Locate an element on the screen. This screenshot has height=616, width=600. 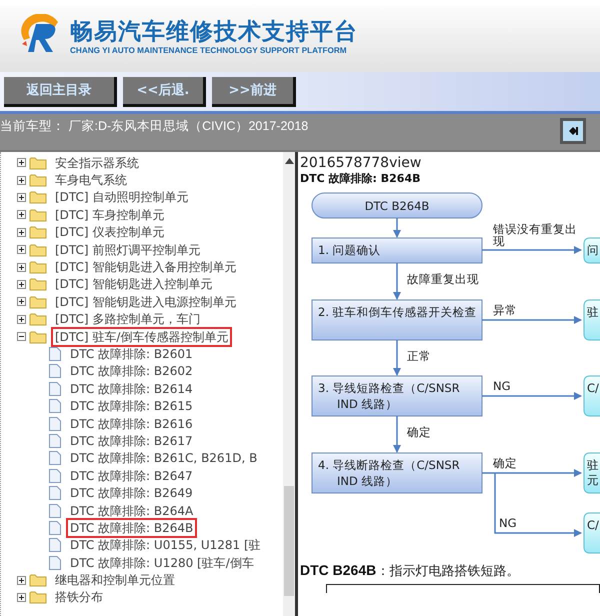
document-title: DTC 故障排除: B264B is located at coordinates (361, 178).